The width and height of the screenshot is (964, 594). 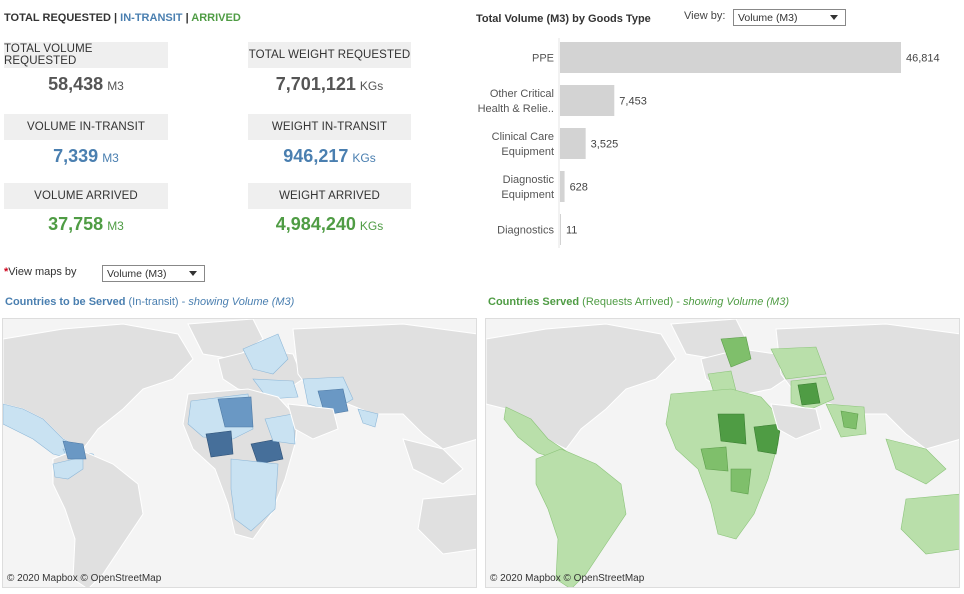 I want to click on volume-arrived-value: 37,758 M3, so click(x=86, y=224).